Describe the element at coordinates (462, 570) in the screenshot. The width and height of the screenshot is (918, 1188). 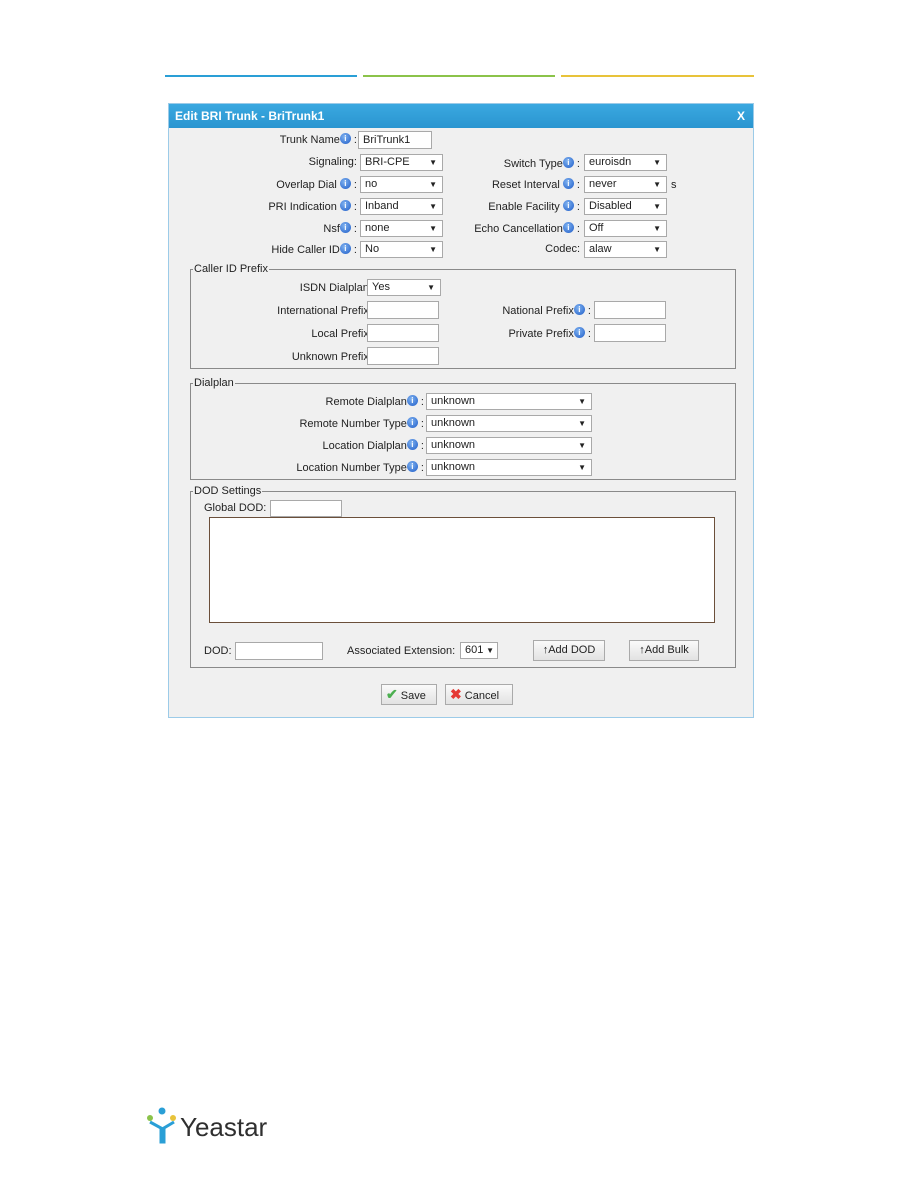
I see `dod-list-area` at that location.